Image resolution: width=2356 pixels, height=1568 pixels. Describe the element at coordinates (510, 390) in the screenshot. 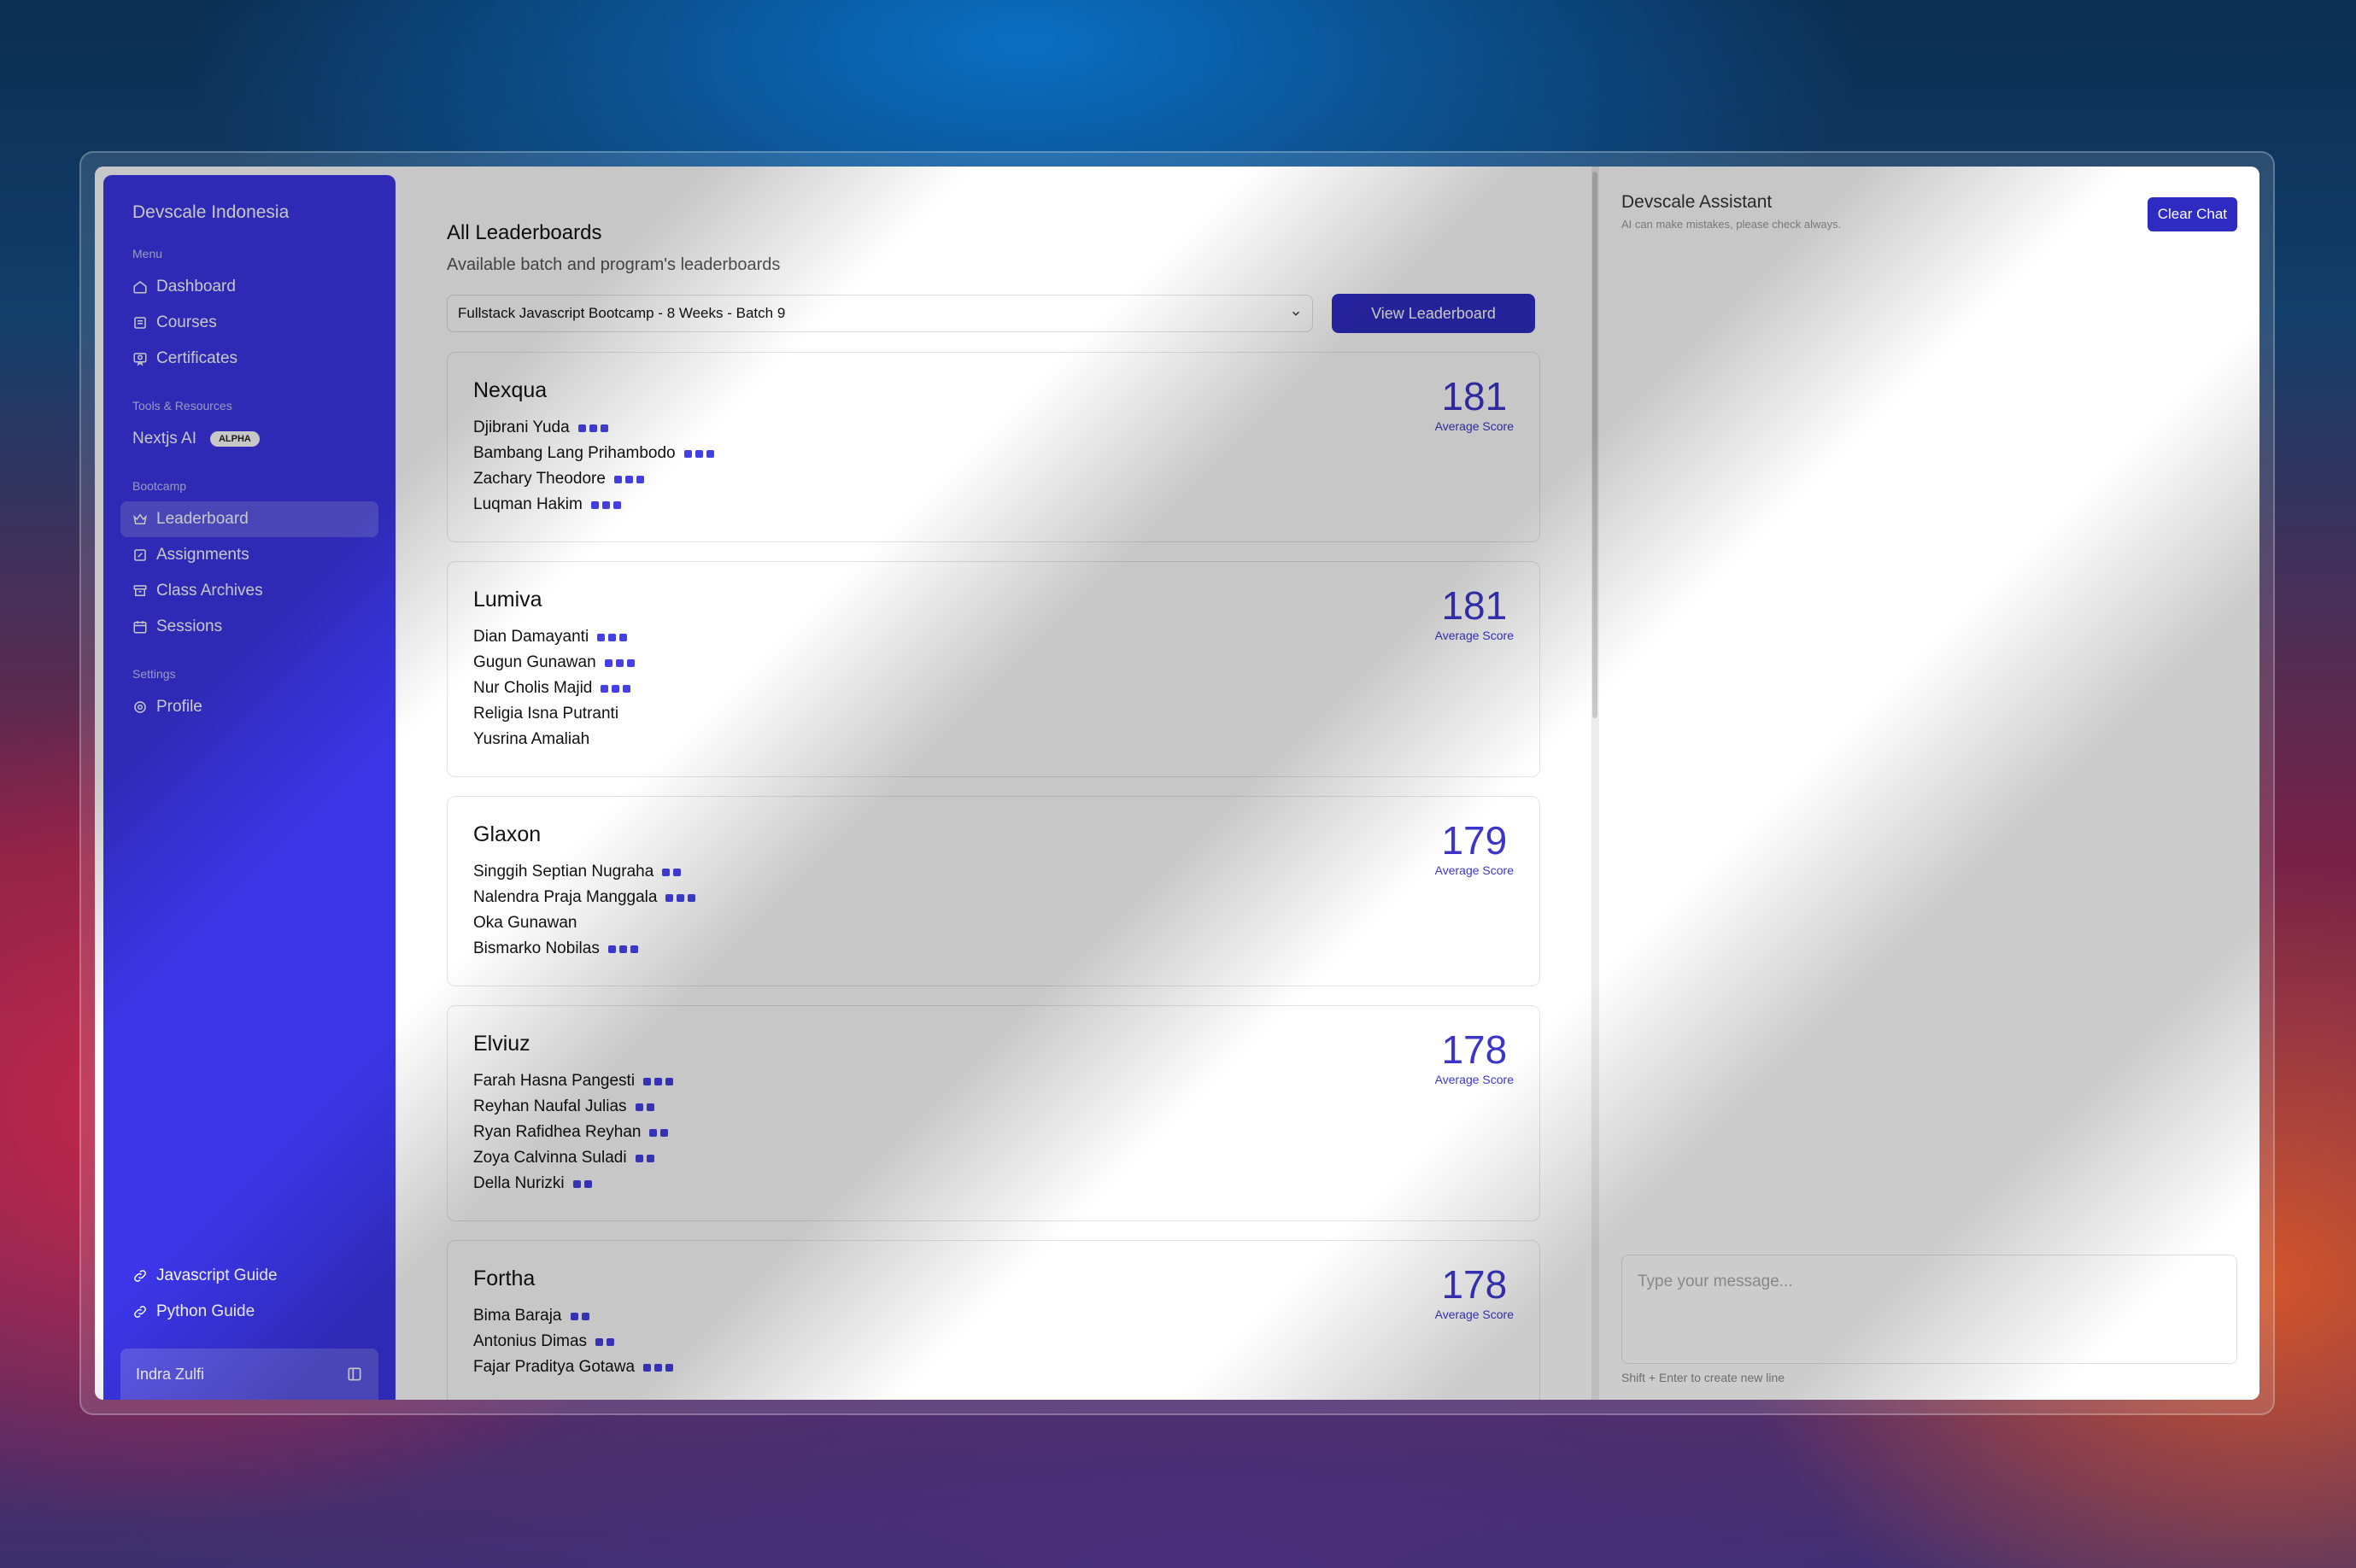

I see `team-name: Nexqua` at that location.